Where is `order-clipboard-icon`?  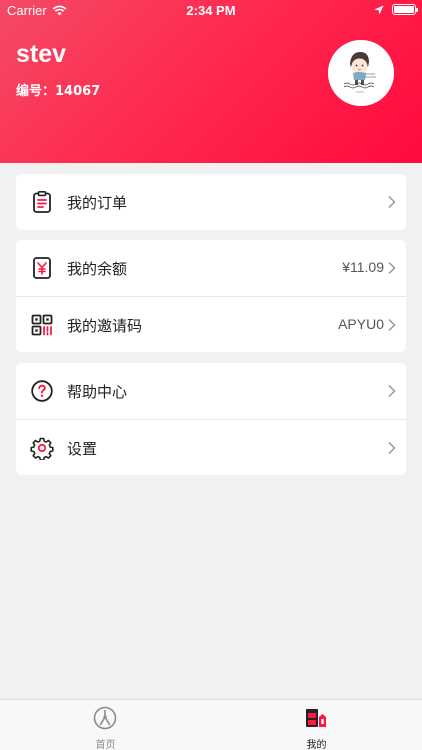 order-clipboard-icon is located at coordinates (42, 201).